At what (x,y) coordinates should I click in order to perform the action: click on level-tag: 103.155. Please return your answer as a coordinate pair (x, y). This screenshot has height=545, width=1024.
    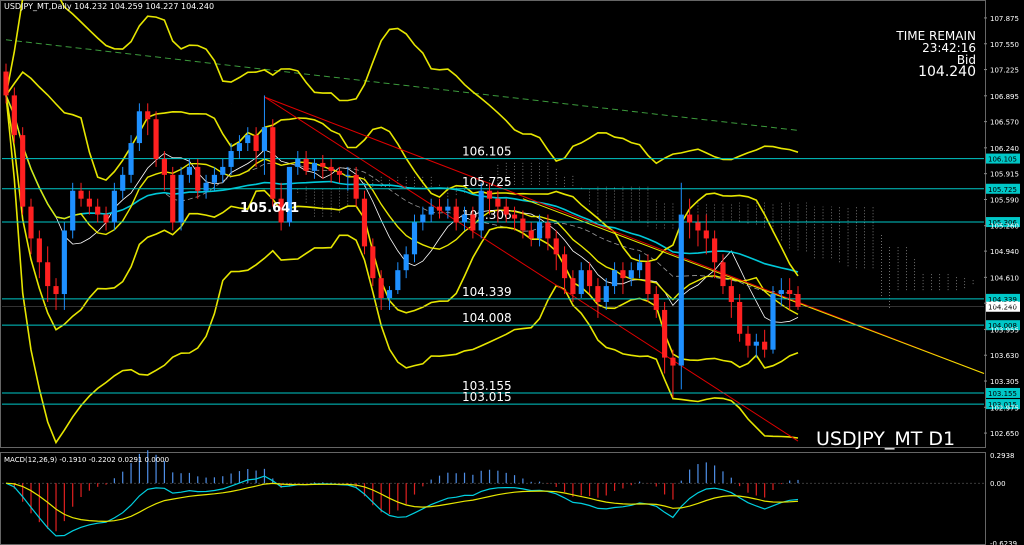
    Looking at the image, I should click on (1002, 394).